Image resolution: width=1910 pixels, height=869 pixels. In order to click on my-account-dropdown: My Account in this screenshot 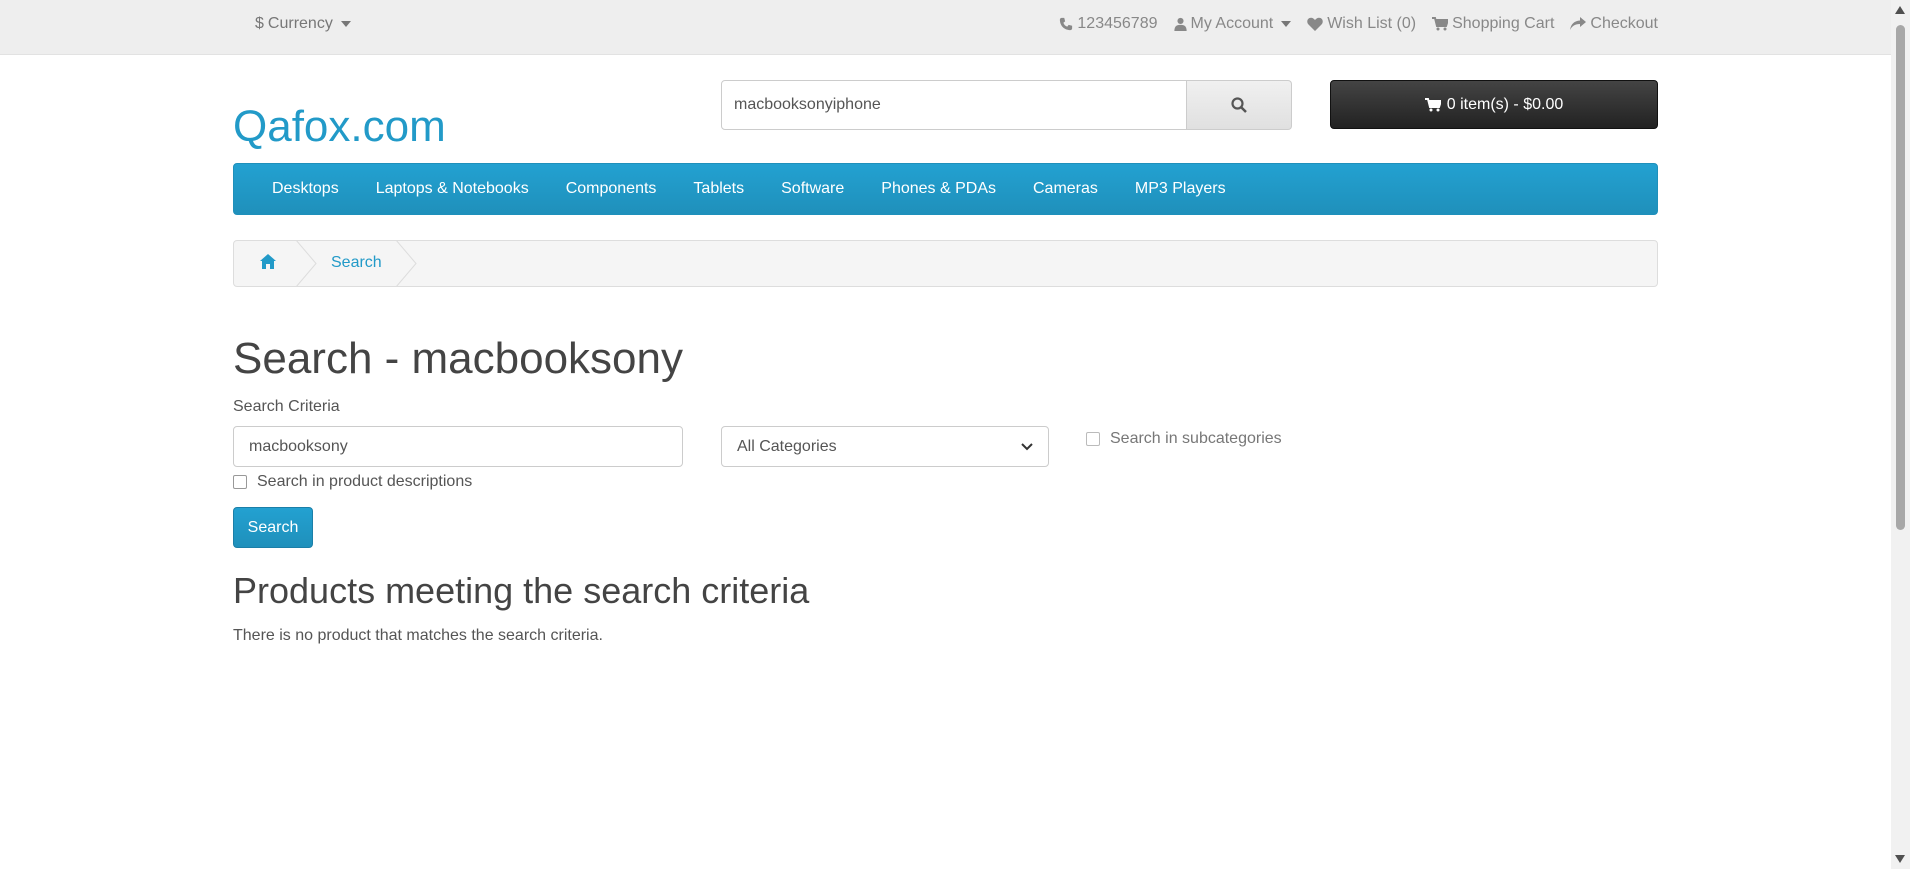, I will do `click(1232, 24)`.